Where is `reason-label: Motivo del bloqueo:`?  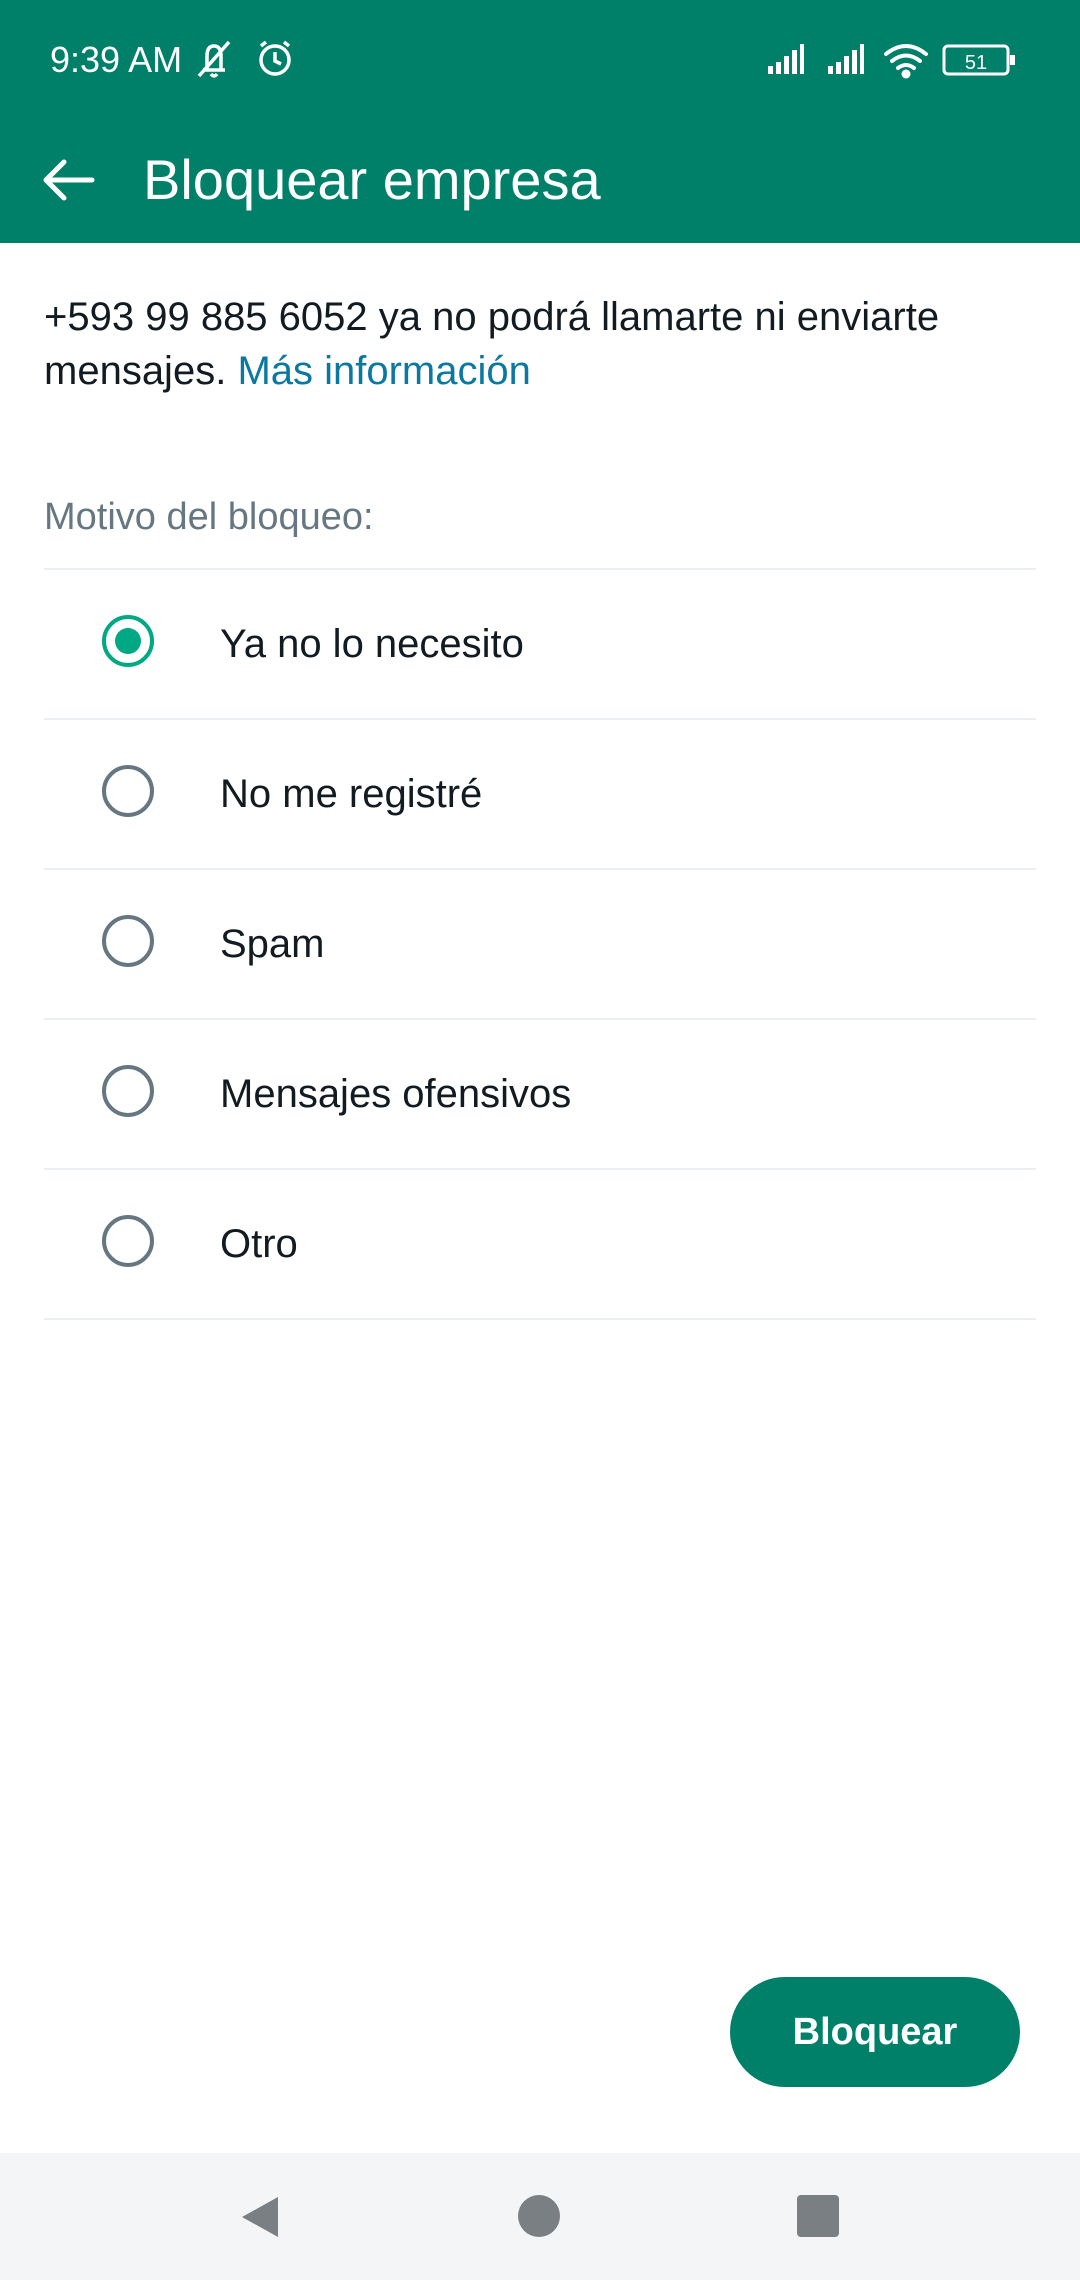
reason-label: Motivo del bloqueo: is located at coordinates (209, 517).